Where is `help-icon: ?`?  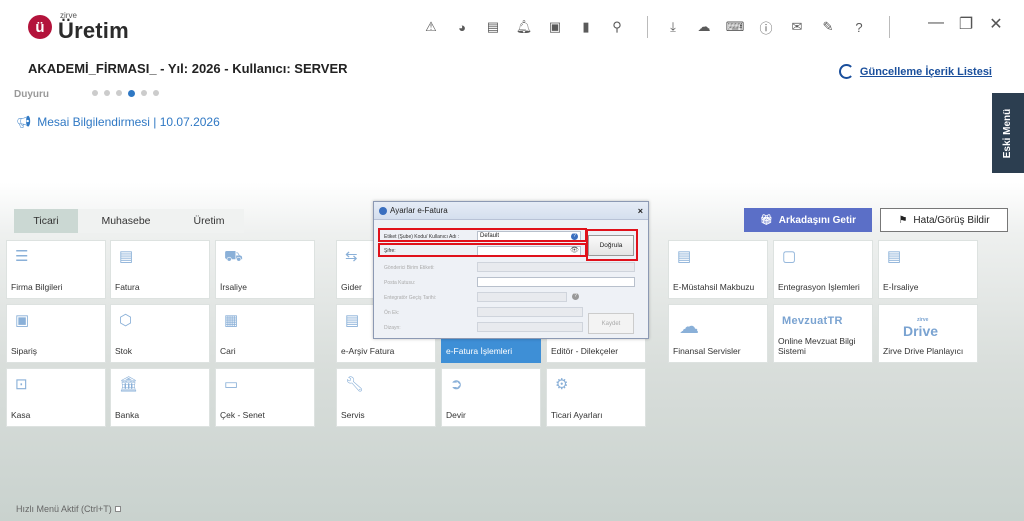
help-icon: ? is located at coordinates (859, 27).